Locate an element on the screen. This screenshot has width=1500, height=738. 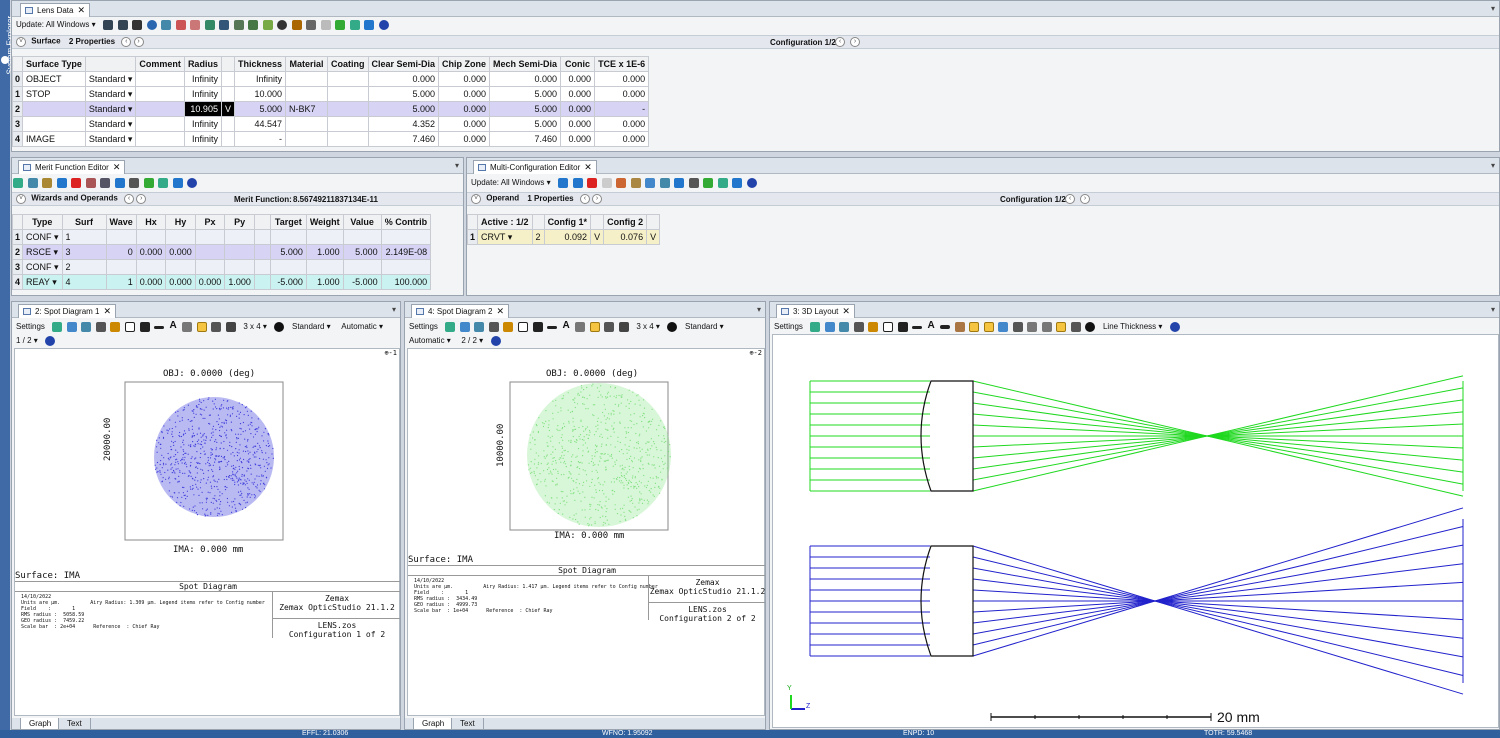
column-header: Material is located at coordinates (306, 64).